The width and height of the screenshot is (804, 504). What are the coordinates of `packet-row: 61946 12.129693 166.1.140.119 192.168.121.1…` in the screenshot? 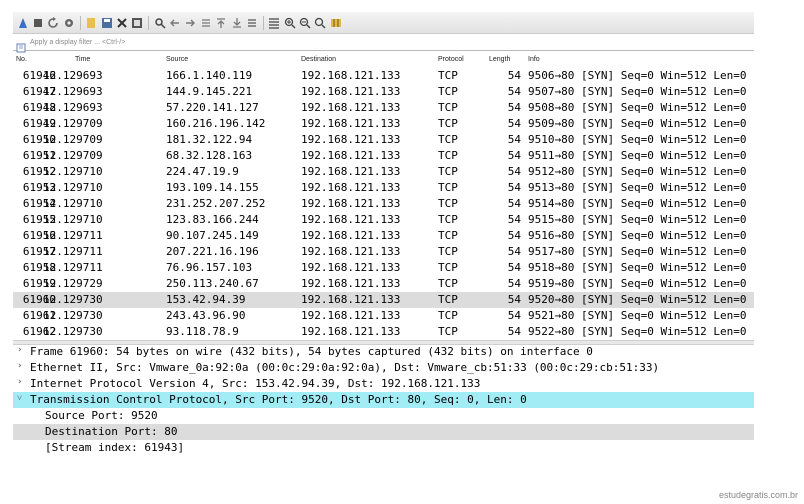 It's located at (383, 76).